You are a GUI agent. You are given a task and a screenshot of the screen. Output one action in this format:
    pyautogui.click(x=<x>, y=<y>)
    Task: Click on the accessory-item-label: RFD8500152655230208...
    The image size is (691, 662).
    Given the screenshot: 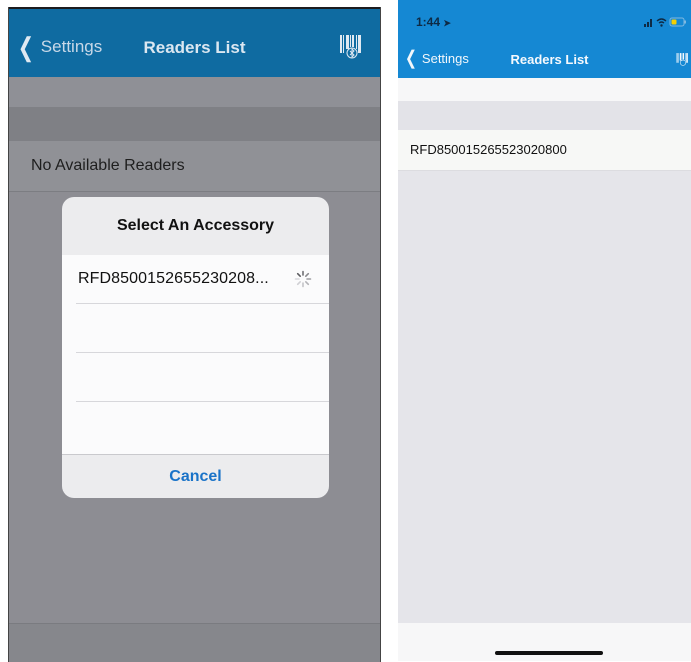 What is the action you would take?
    pyautogui.click(x=173, y=278)
    